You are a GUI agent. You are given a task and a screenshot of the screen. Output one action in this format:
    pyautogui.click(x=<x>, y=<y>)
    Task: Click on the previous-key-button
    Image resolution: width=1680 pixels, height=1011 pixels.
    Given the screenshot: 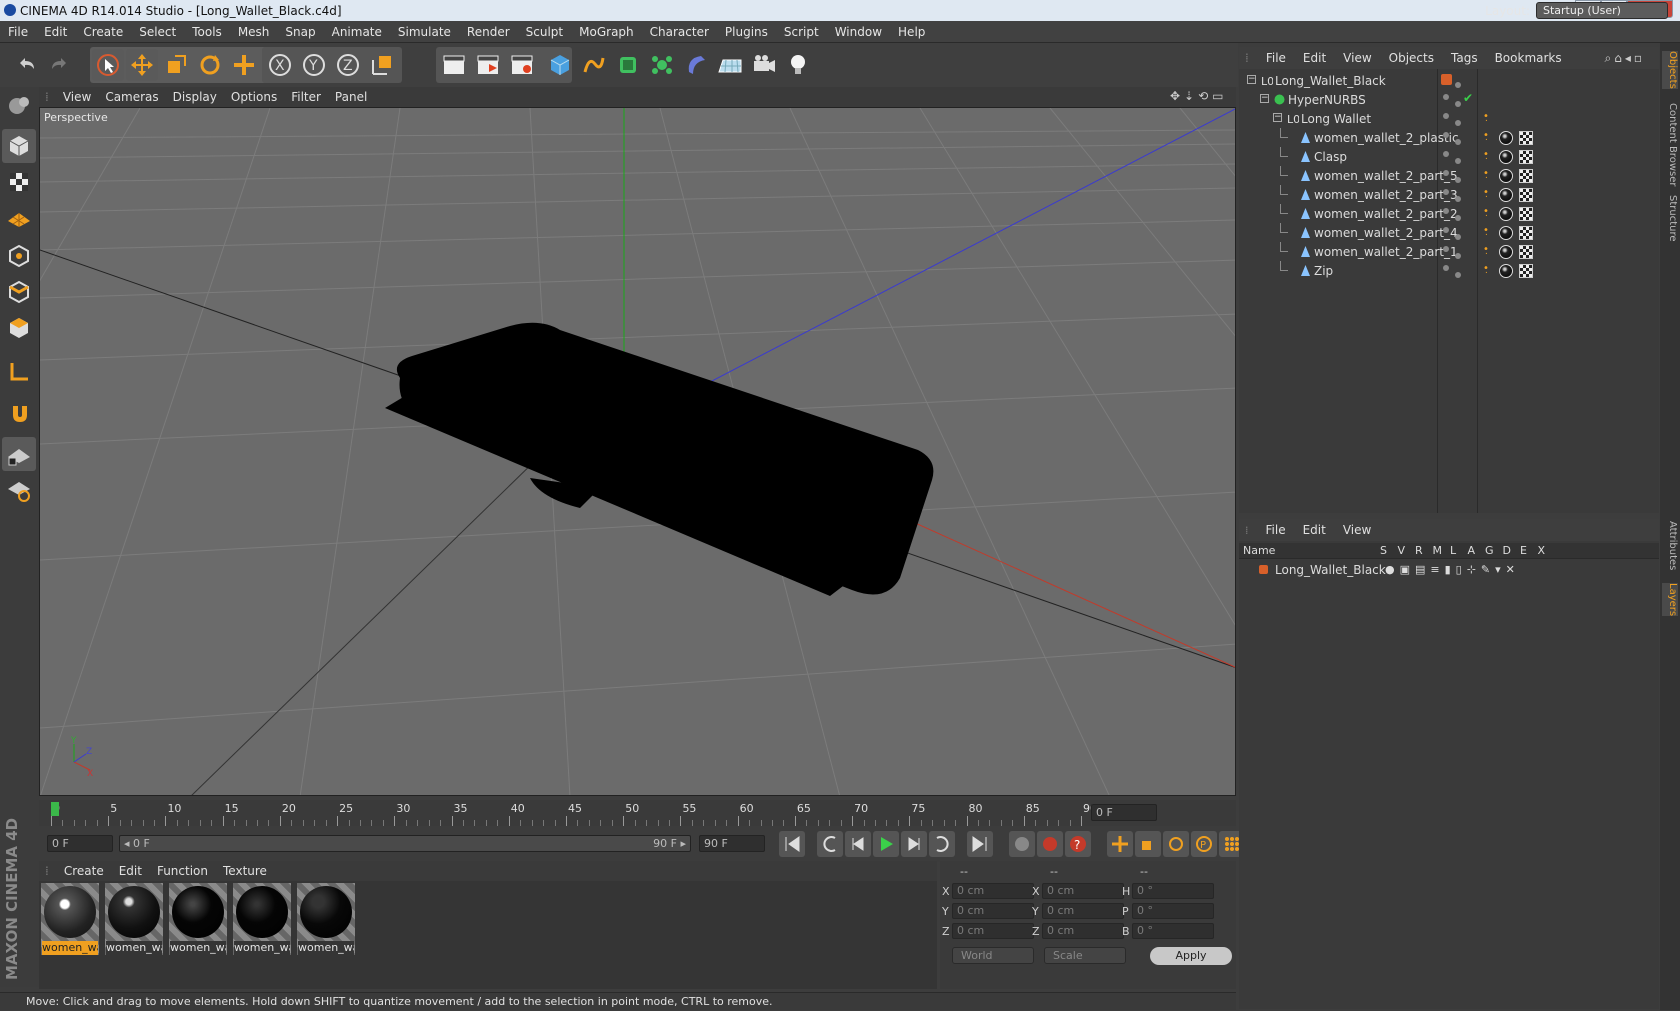 What is the action you would take?
    pyautogui.click(x=830, y=844)
    